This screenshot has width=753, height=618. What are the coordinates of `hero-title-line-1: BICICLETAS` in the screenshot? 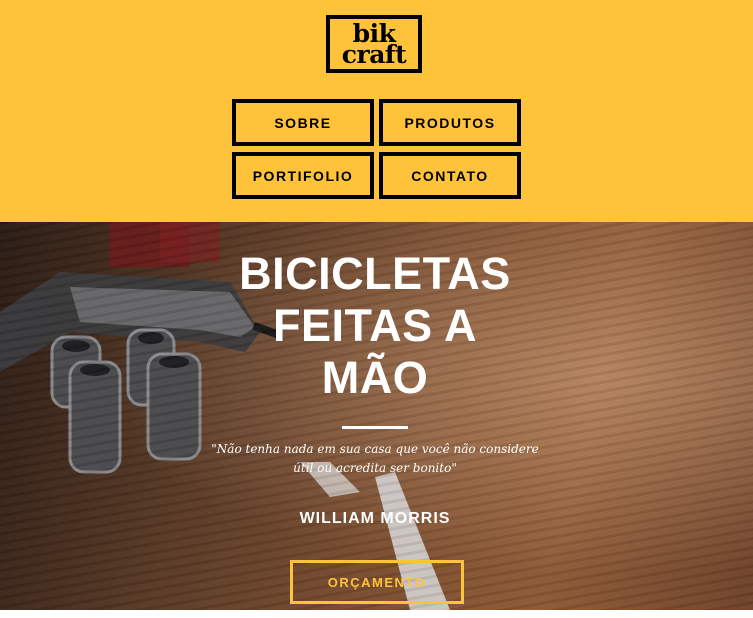 It's located at (375, 273).